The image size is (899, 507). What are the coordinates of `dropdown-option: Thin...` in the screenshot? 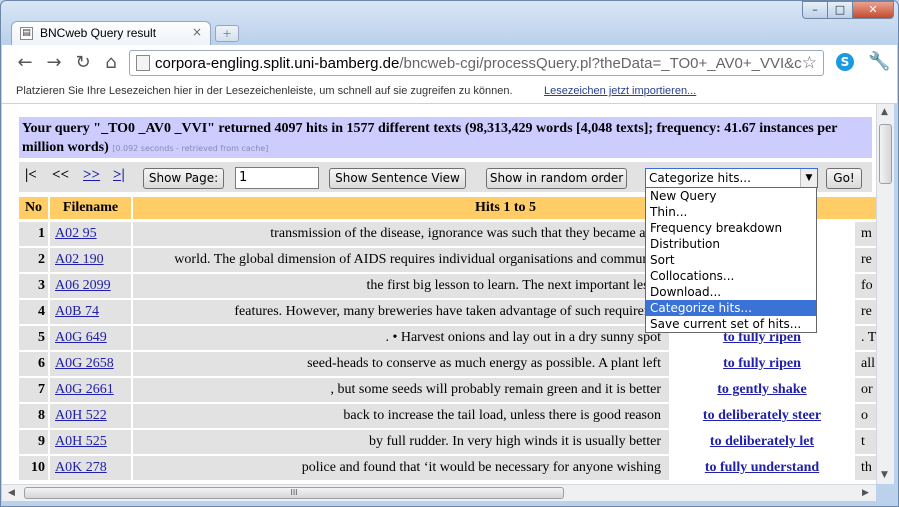 It's located at (731, 212).